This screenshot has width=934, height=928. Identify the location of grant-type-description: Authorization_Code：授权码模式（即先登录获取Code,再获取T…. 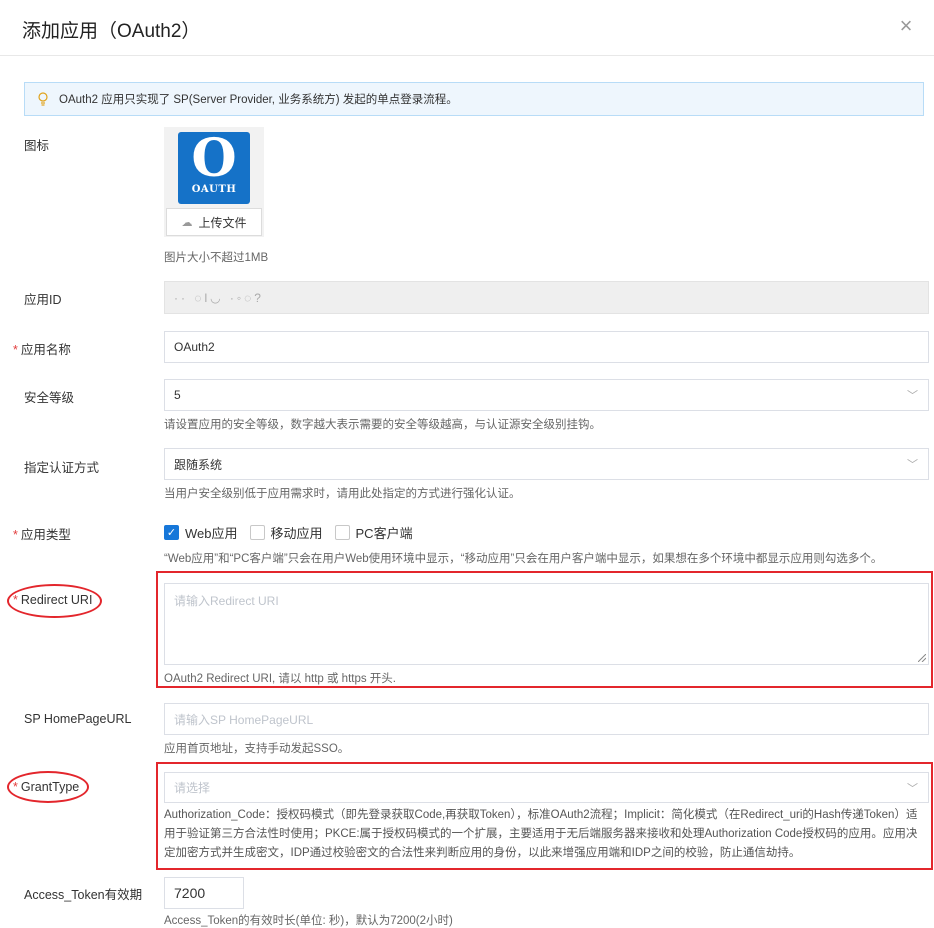
(541, 834).